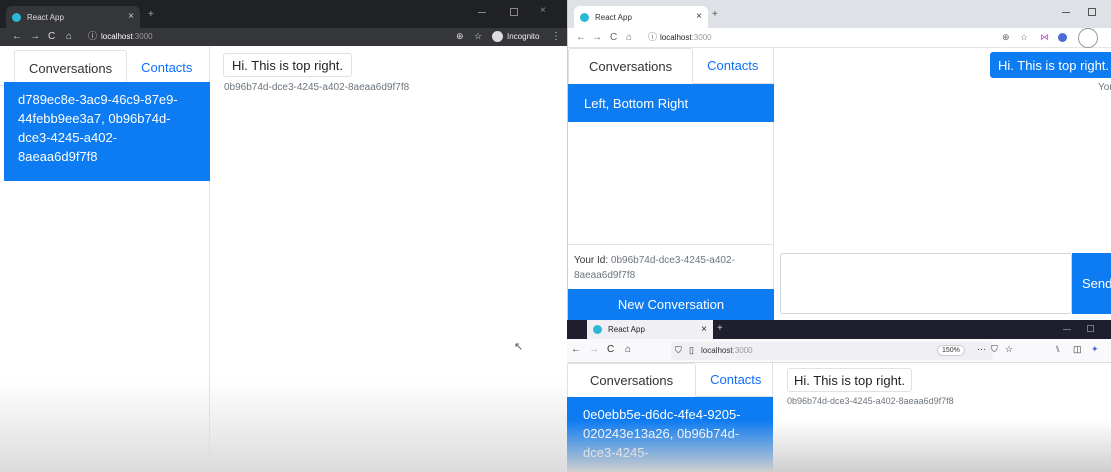 This screenshot has height=472, width=1111. I want to click on menu-dots-icon: ⋮, so click(556, 37).